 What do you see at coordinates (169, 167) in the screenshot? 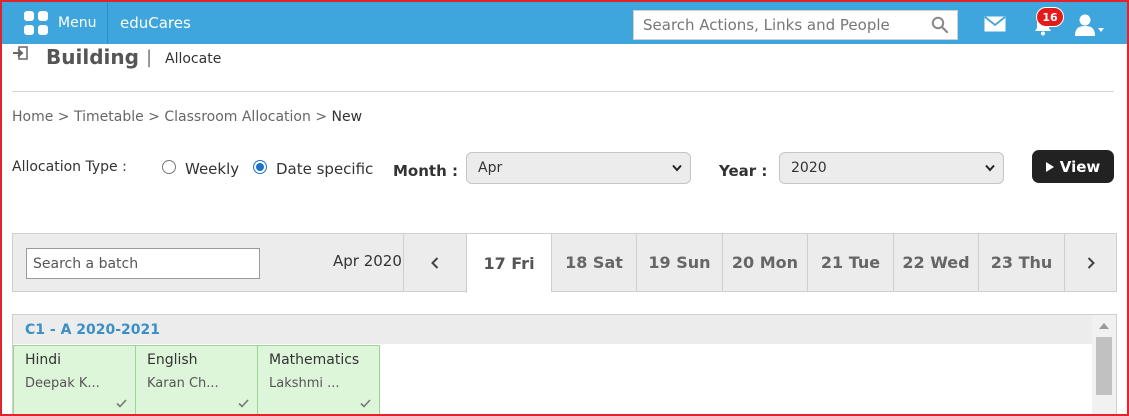
I see `weekly-radio` at bounding box center [169, 167].